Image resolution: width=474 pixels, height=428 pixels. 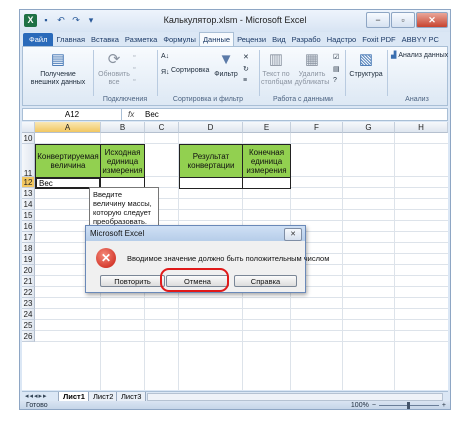 What do you see at coordinates (432, 20) in the screenshot?
I see `close-button: ✕` at bounding box center [432, 20].